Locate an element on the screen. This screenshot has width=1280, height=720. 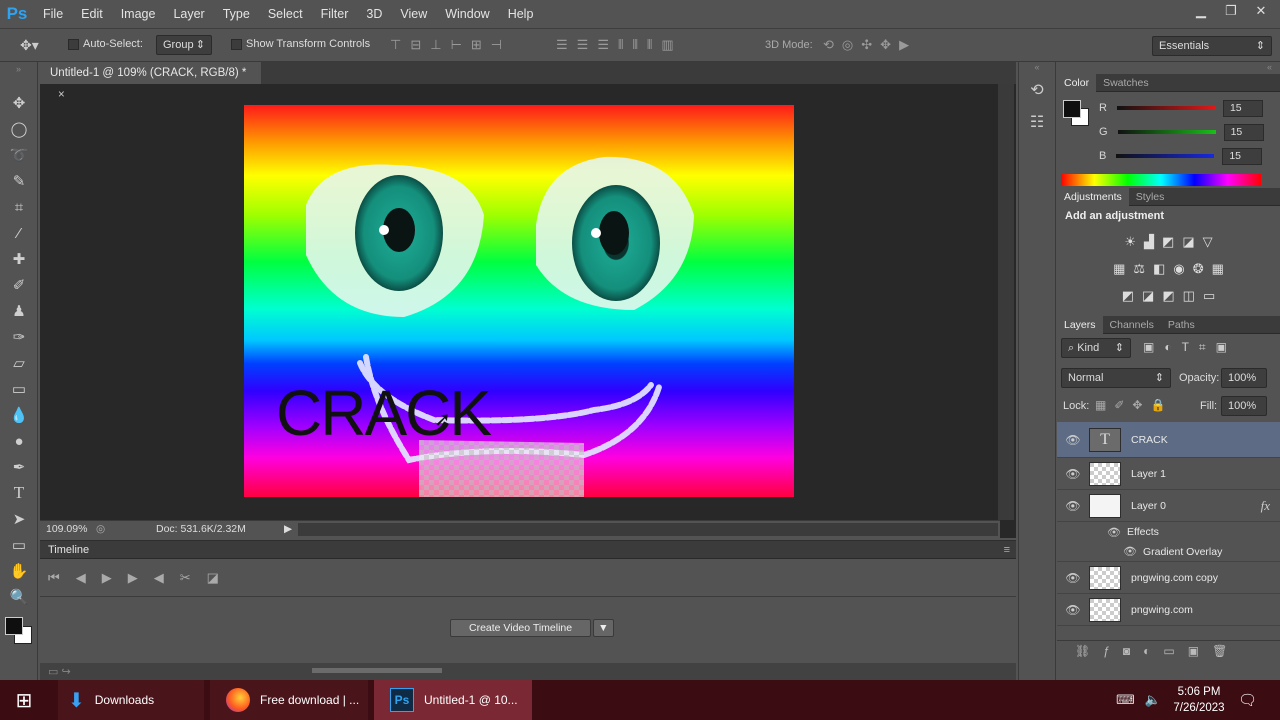
black-white-icon: ◧ is located at coordinates (1159, 269).